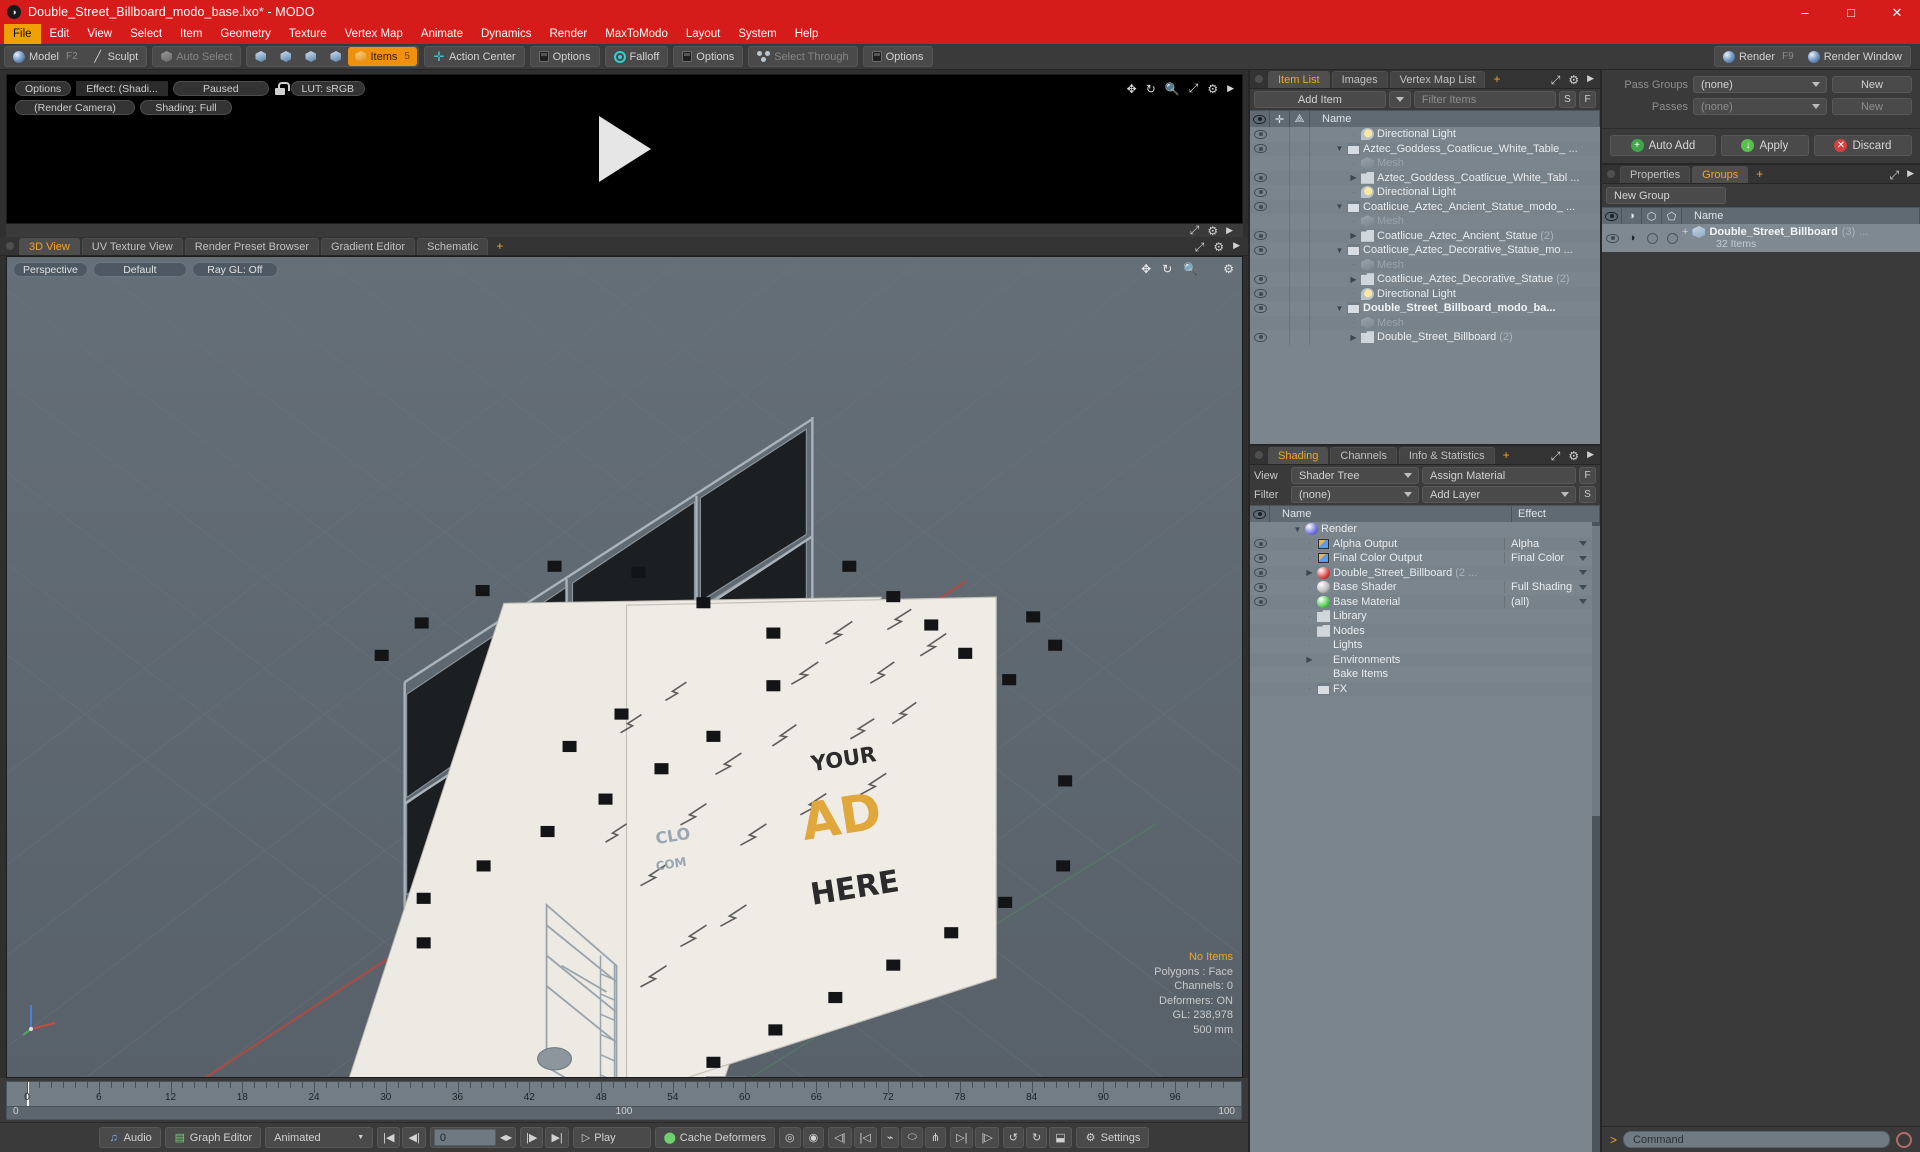  Describe the element at coordinates (1146, 269) in the screenshot. I see `move-icon: ✥` at that location.